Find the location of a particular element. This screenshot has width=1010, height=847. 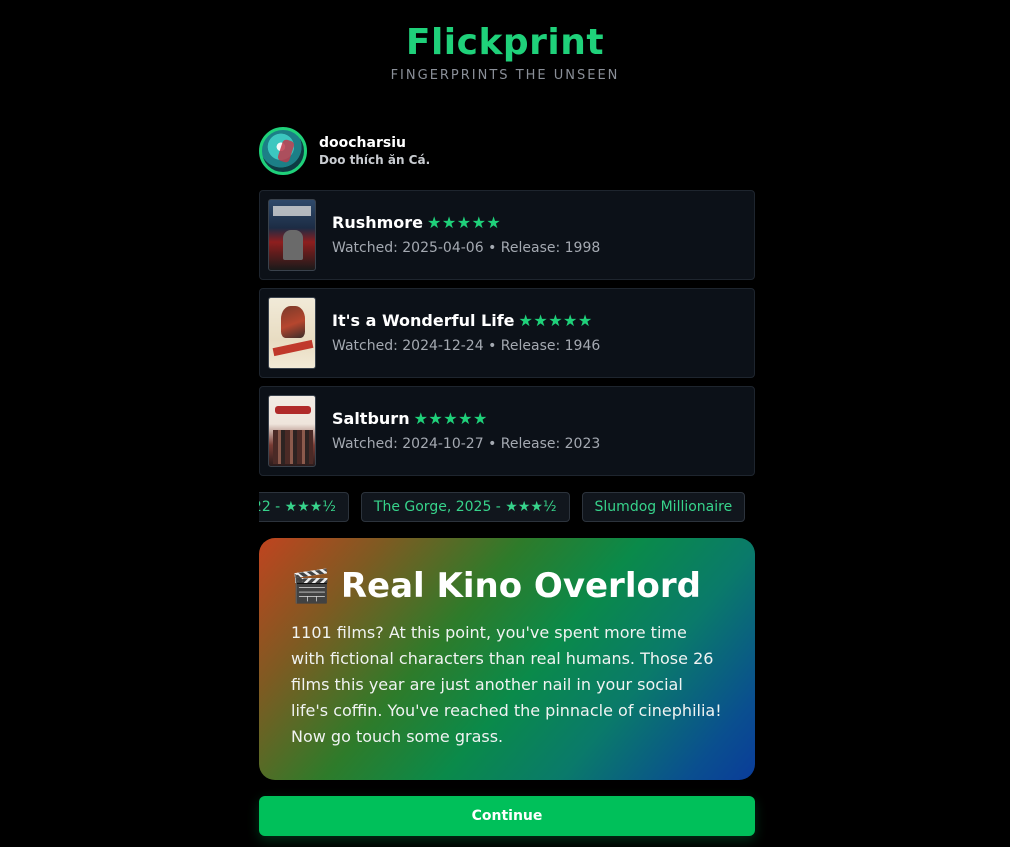

app-title: Flickprint is located at coordinates (505, 42).